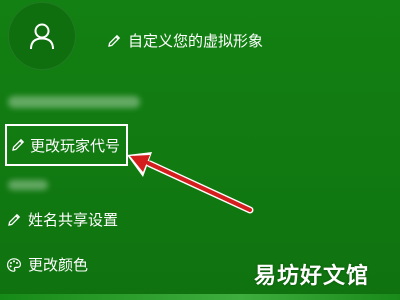  Describe the element at coordinates (74, 102) in the screenshot. I see `blurred-account-email` at that location.